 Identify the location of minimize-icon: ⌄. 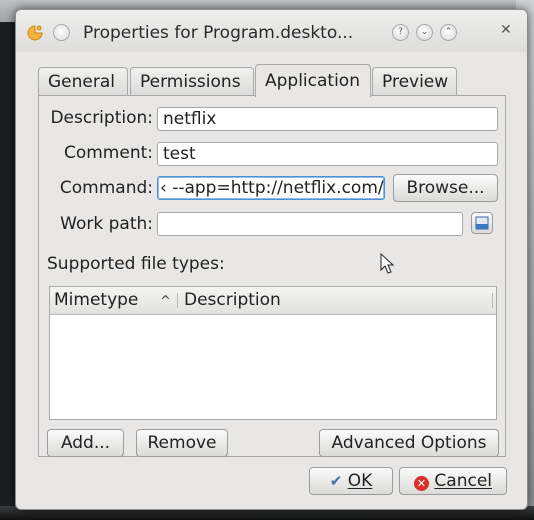
(424, 32).